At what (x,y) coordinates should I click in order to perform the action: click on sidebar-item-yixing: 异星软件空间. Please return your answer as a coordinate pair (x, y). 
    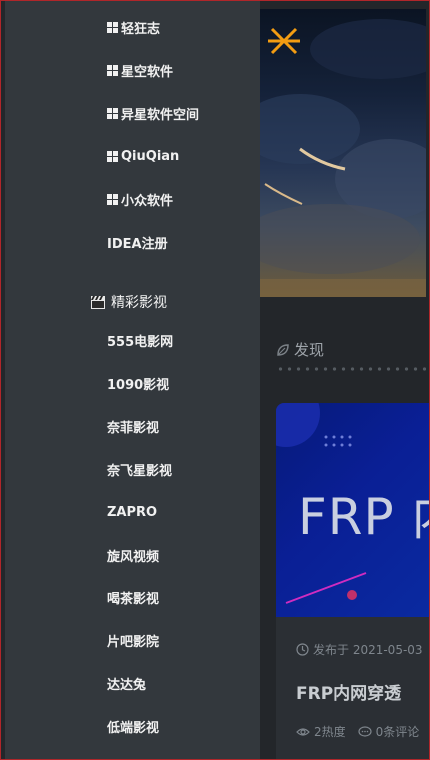
    Looking at the image, I should click on (153, 113).